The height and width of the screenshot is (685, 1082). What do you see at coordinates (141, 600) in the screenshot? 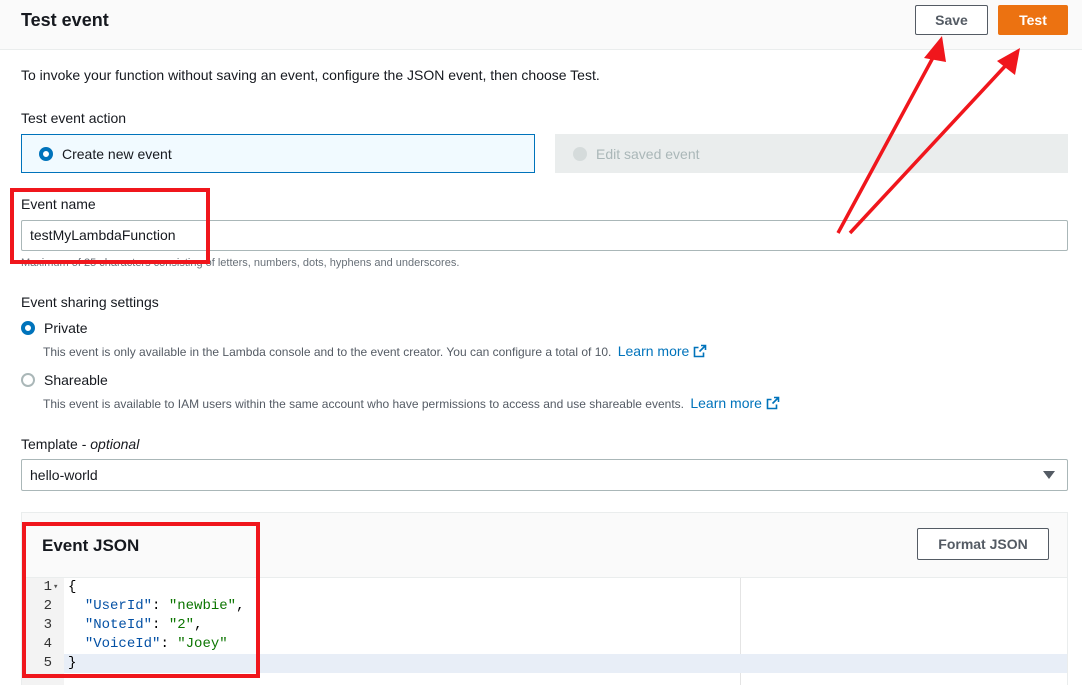
I see `annotation-box-event-json` at bounding box center [141, 600].